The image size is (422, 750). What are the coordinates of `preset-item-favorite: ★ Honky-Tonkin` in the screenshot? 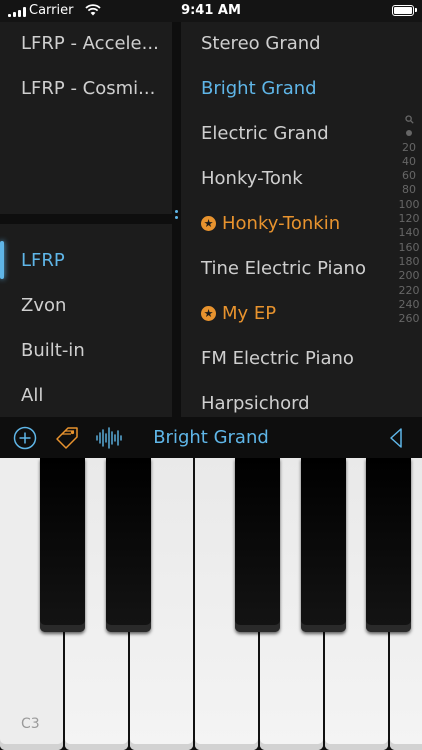 It's located at (270, 223).